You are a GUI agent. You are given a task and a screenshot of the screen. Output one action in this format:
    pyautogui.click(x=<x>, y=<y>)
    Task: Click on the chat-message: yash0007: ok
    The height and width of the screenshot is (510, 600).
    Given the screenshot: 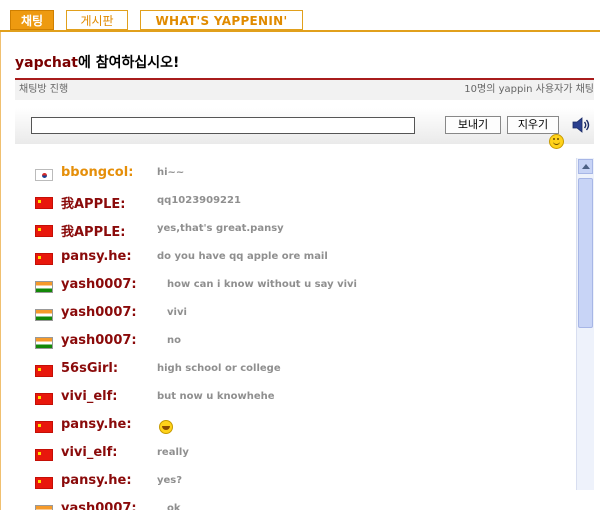 What is the action you would take?
    pyautogui.click(x=295, y=505)
    